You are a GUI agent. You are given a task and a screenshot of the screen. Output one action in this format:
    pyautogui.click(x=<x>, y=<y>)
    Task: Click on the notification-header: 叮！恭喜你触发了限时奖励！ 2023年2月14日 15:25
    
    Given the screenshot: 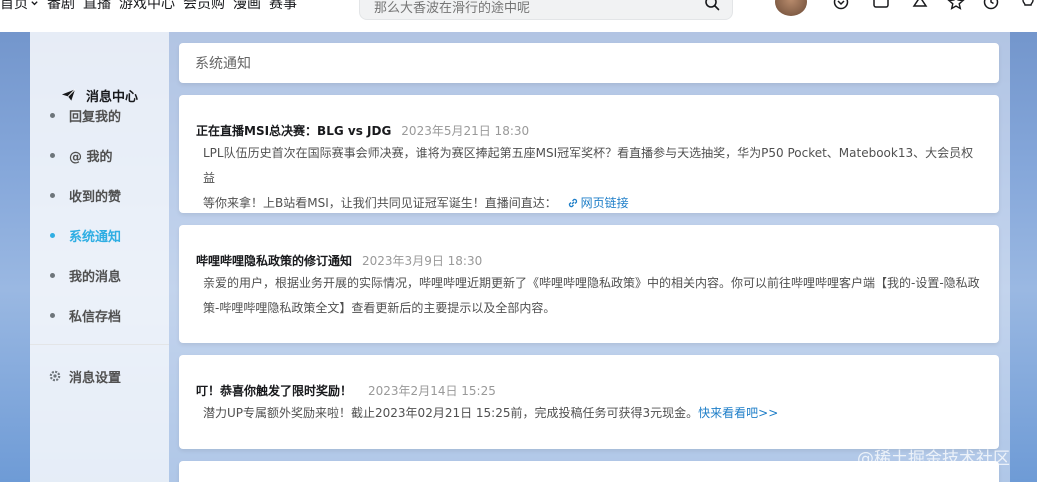 What is the action you would take?
    pyautogui.click(x=346, y=390)
    